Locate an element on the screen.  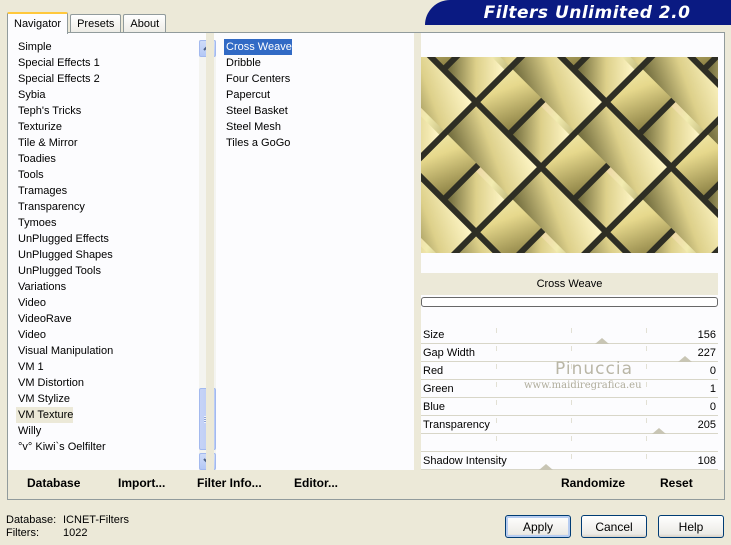
list-item: VM Texture is located at coordinates (45, 415).